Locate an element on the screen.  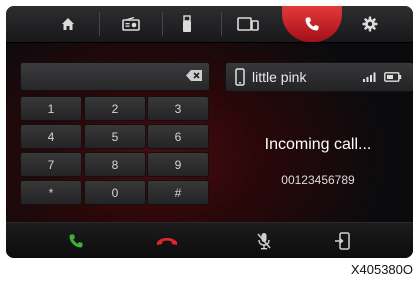
keypad-key-8: 8 is located at coordinates (115, 164).